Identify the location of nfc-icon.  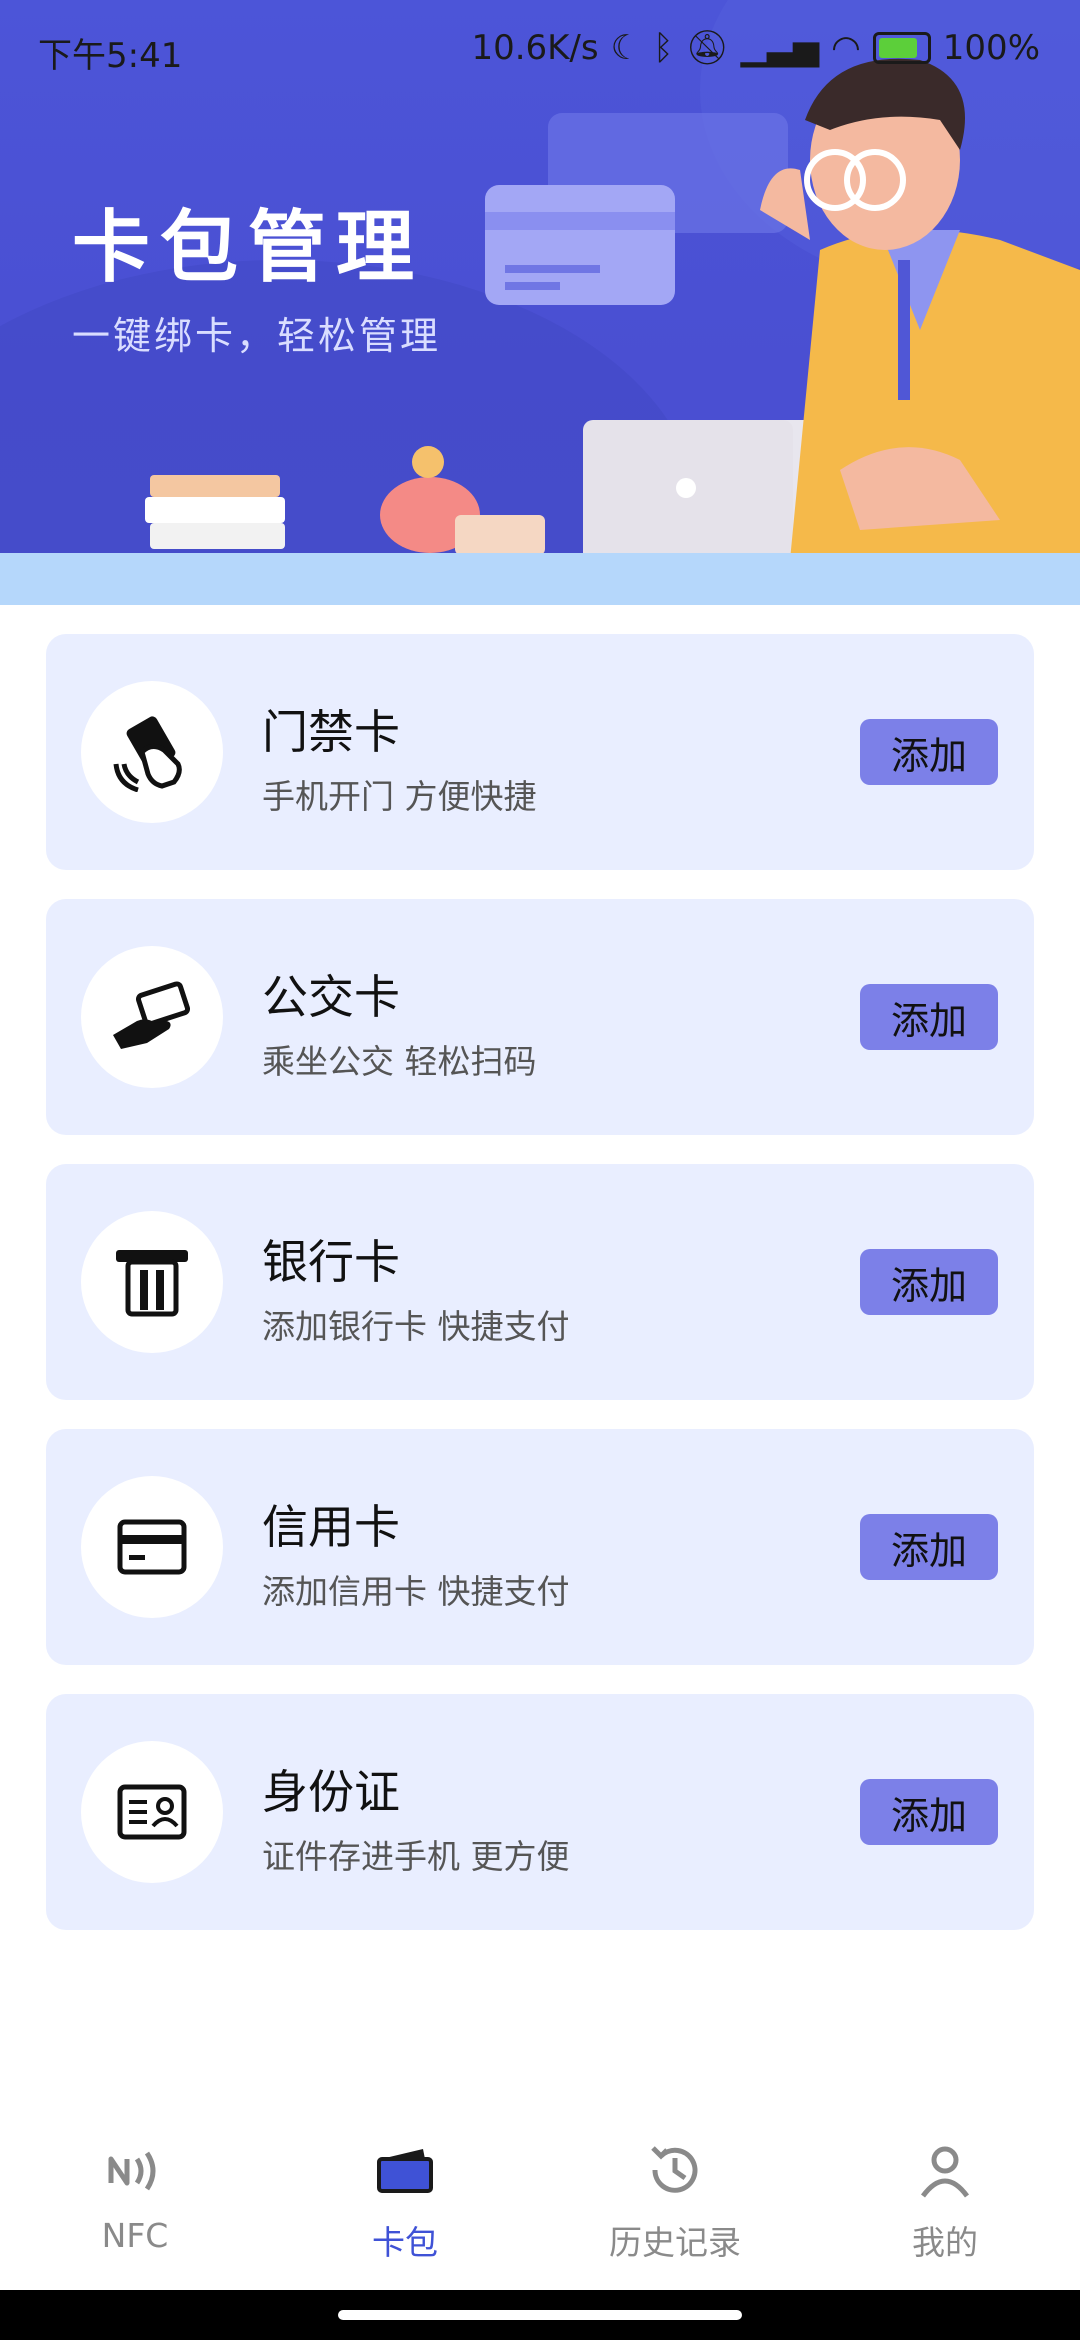
(132, 2171).